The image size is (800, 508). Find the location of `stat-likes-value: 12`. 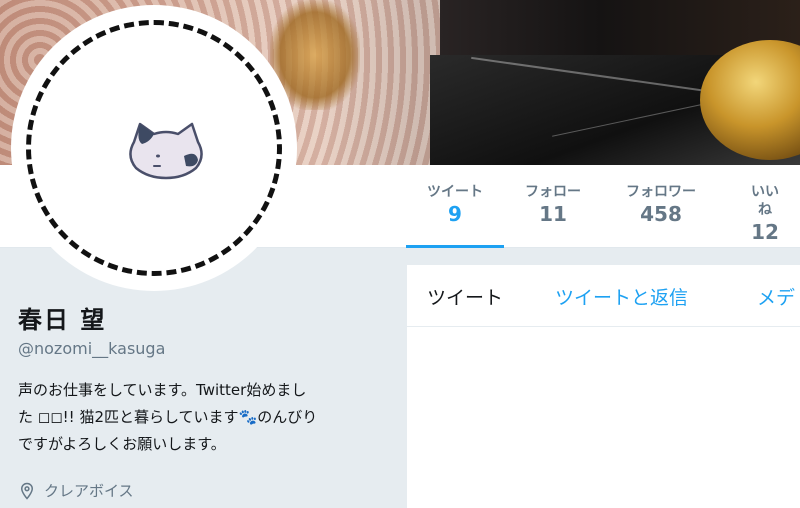

stat-likes-value: 12 is located at coordinates (765, 232).